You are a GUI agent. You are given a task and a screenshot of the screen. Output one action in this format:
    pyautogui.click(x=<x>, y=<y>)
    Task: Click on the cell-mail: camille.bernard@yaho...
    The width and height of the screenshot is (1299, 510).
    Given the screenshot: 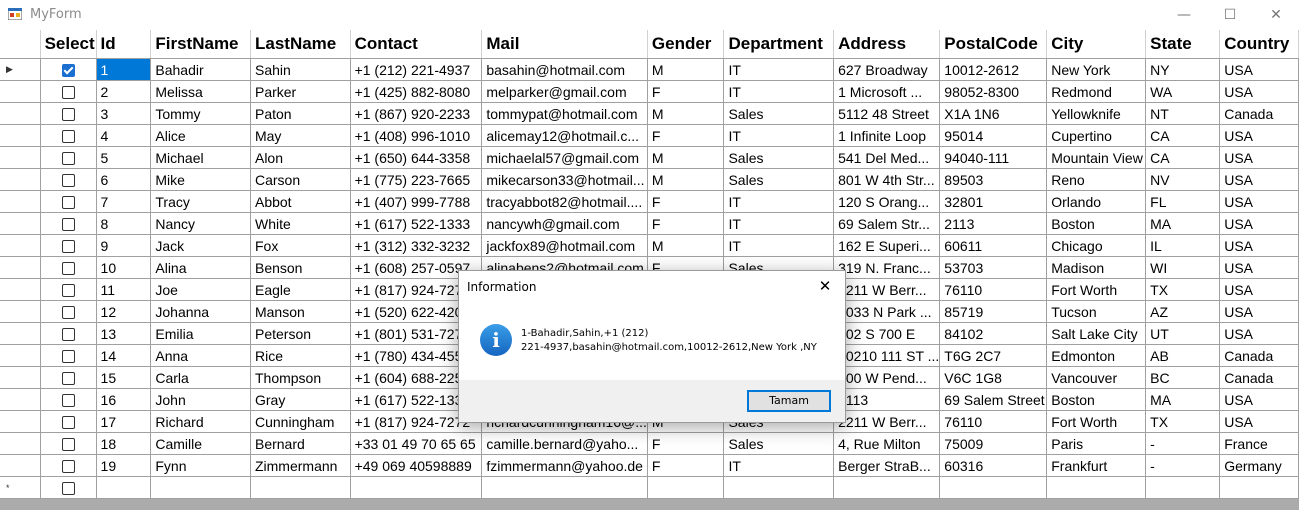 What is the action you would take?
    pyautogui.click(x=564, y=443)
    